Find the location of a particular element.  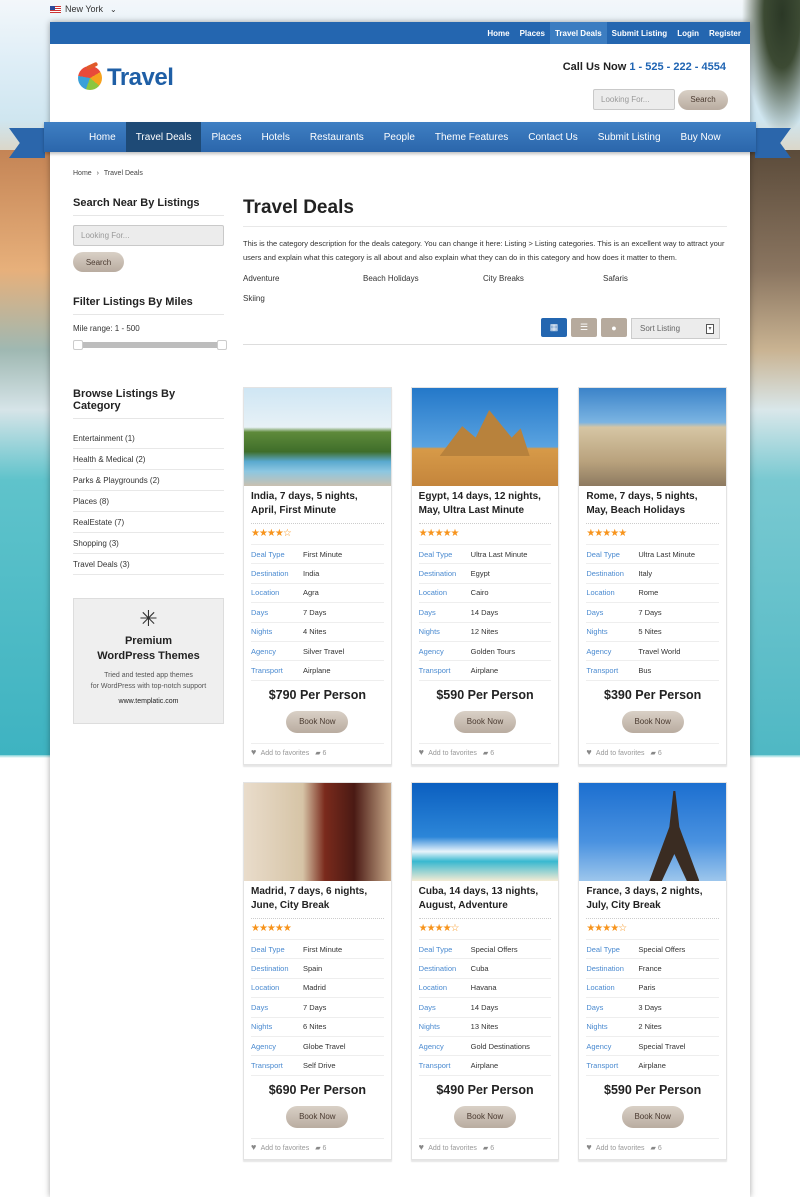

category-item: Places (8) is located at coordinates (148, 501).